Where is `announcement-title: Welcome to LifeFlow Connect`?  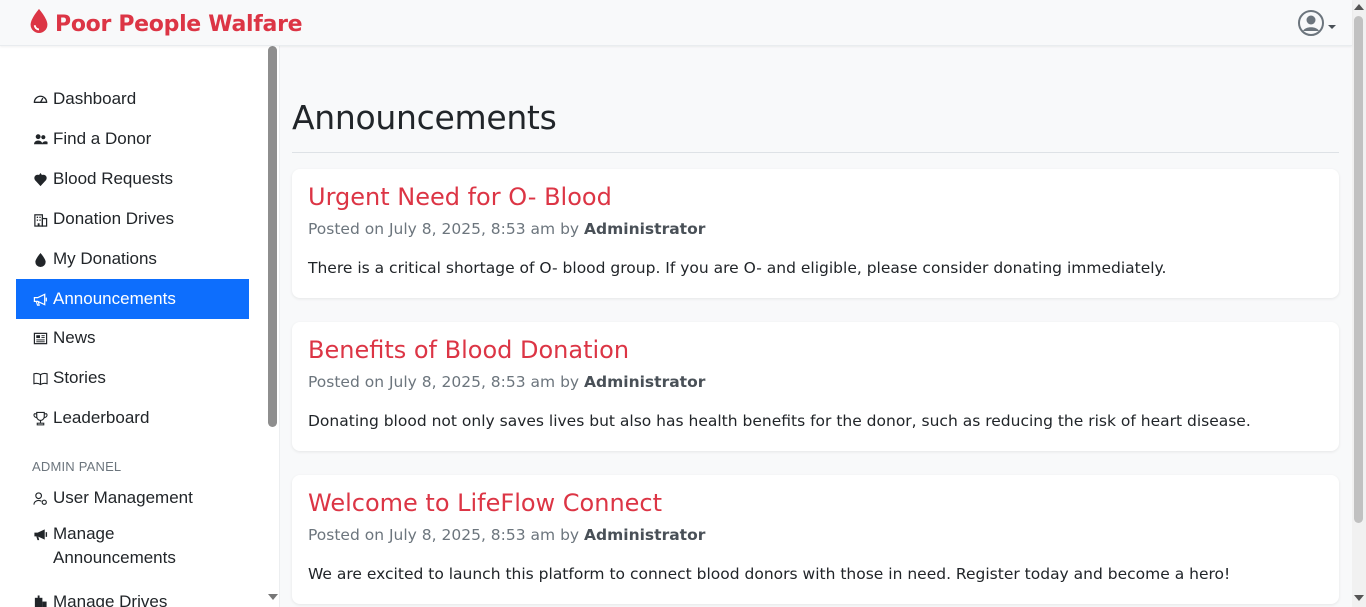
announcement-title: Welcome to LifeFlow Connect is located at coordinates (485, 503).